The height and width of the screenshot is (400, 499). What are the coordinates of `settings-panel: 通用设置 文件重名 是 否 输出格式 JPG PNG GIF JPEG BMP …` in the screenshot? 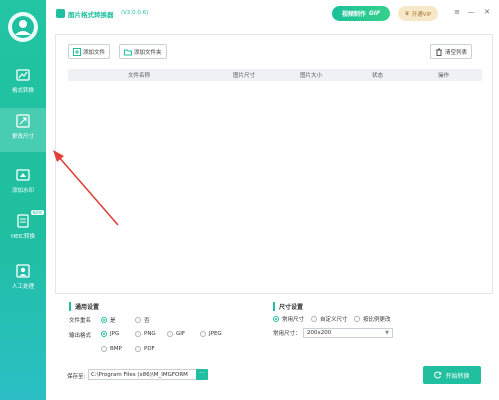 It's located at (274, 331).